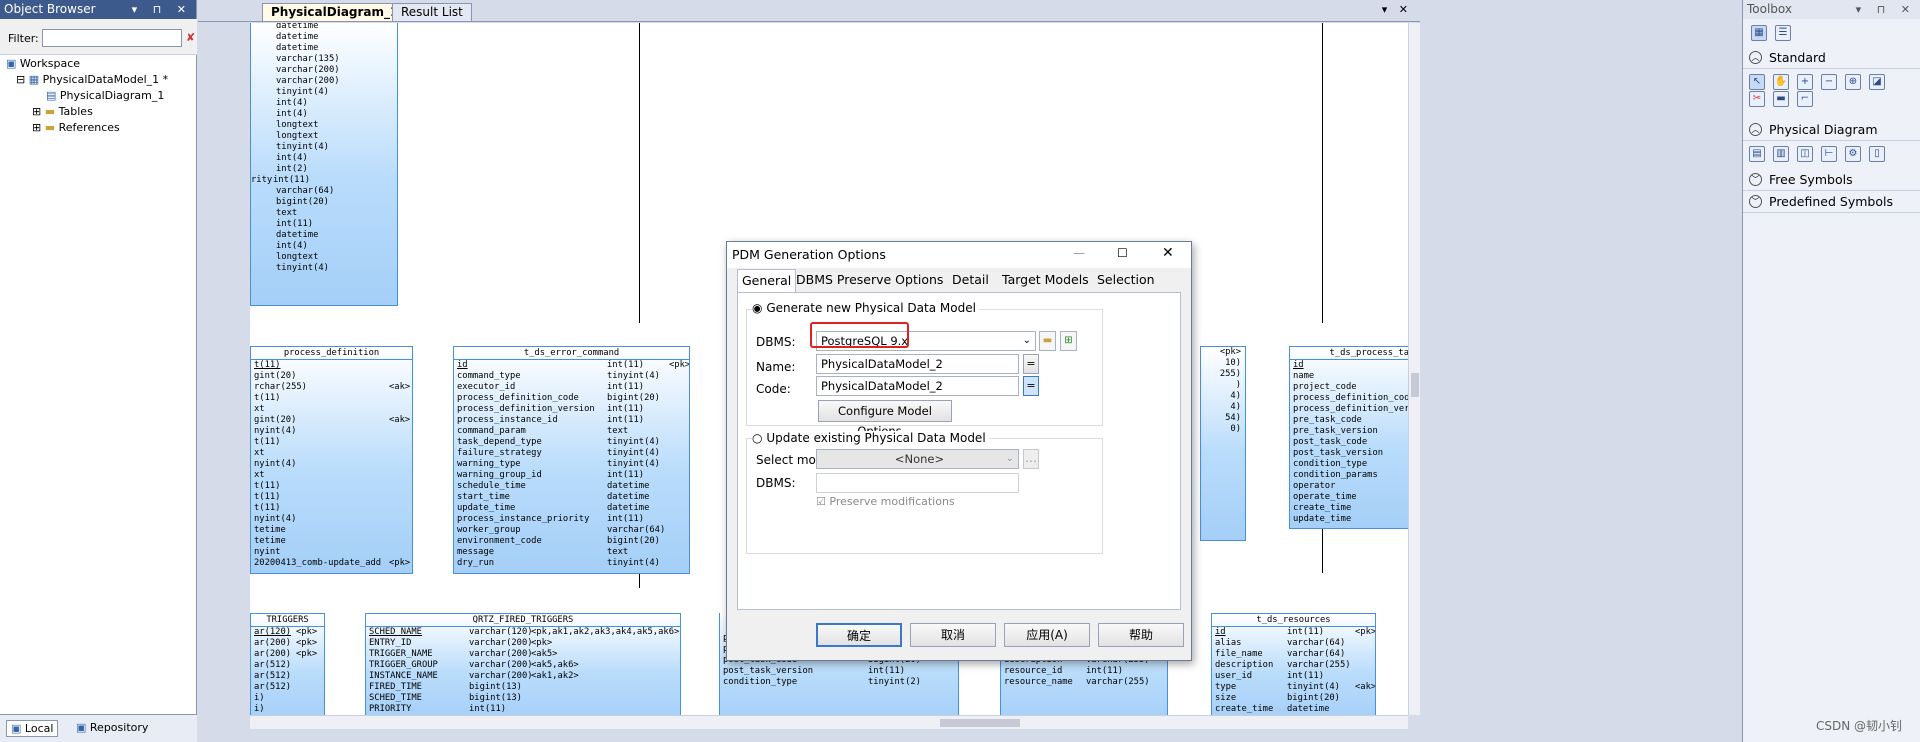 The height and width of the screenshot is (742, 1920). I want to click on entity-row: warning_type tinyint(4), so click(571, 464).